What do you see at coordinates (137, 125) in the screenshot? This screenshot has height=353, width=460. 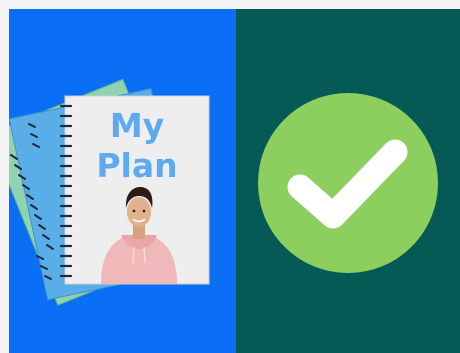 I see `notebook-title-line1: My` at bounding box center [137, 125].